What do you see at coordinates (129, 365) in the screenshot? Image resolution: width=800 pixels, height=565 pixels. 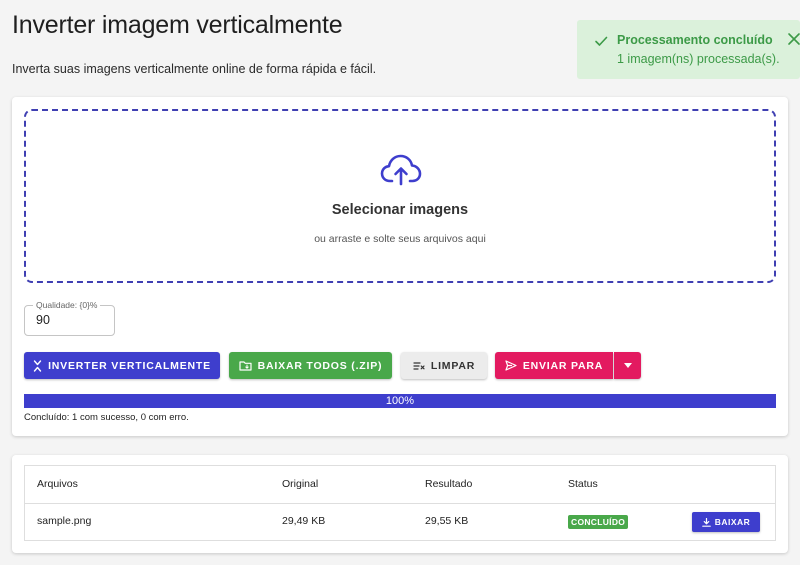 I see `invert-button-label: INVERTER VERTICALMENTE` at bounding box center [129, 365].